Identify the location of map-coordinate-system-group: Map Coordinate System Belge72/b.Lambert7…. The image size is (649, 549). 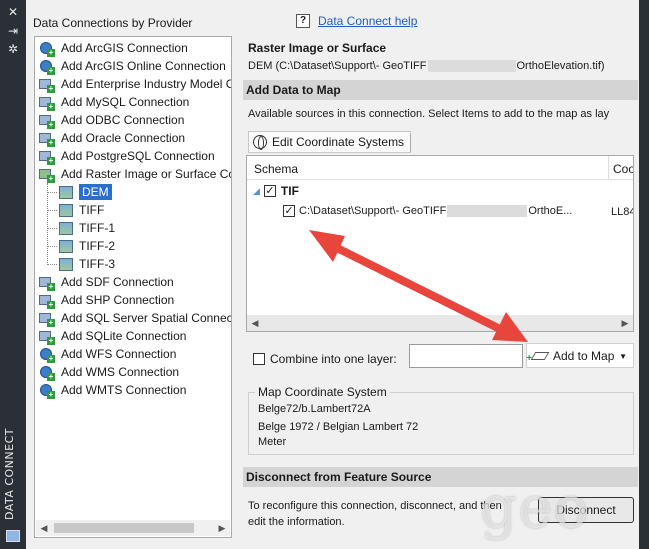
(441, 420).